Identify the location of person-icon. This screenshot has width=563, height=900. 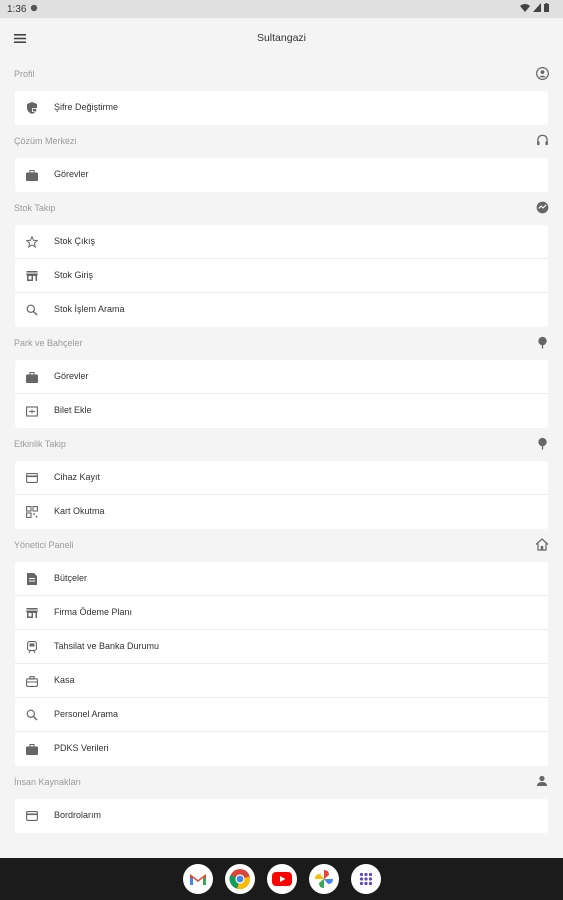
(542, 781).